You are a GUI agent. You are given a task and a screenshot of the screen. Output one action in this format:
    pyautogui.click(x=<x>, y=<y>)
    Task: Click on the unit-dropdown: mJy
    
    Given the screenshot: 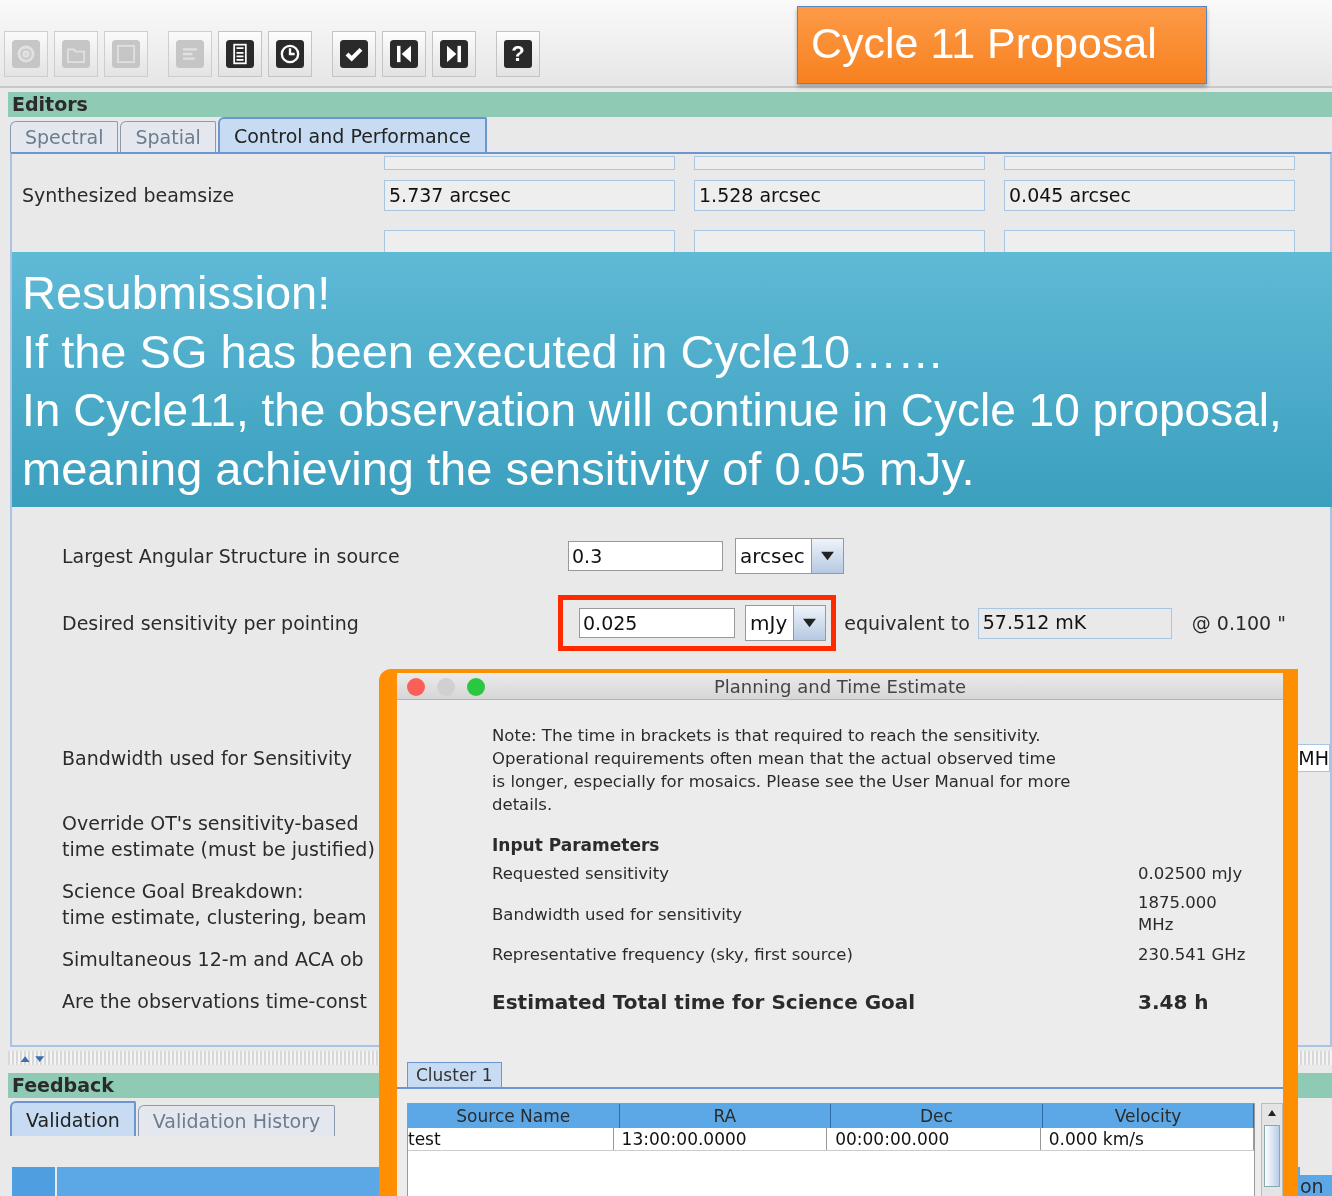 What is the action you would take?
    pyautogui.click(x=786, y=623)
    